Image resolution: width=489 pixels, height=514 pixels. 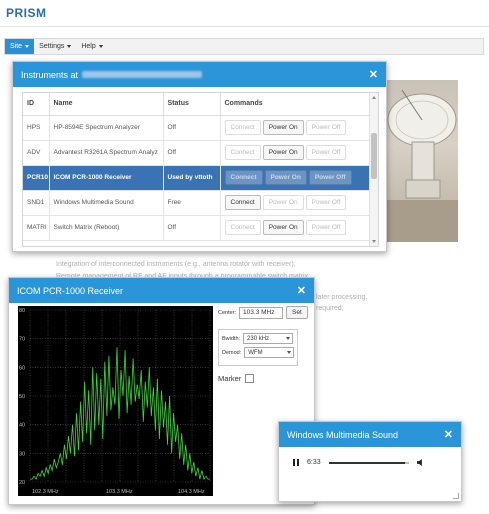 I want to click on marker-group: Marker, so click(x=236, y=378).